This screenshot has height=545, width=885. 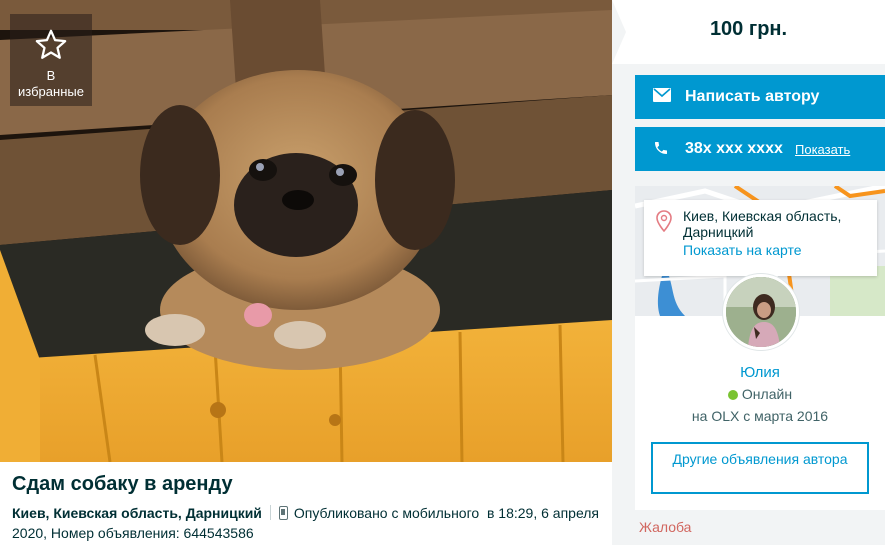 What do you see at coordinates (270, 512) in the screenshot?
I see `meta-divider` at bounding box center [270, 512].